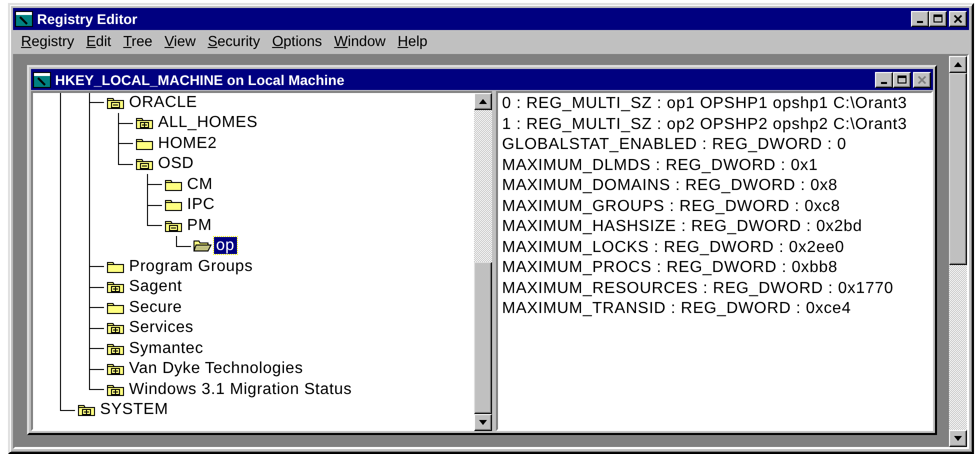  What do you see at coordinates (47, 42) in the screenshot?
I see `menu-item: Registry` at bounding box center [47, 42].